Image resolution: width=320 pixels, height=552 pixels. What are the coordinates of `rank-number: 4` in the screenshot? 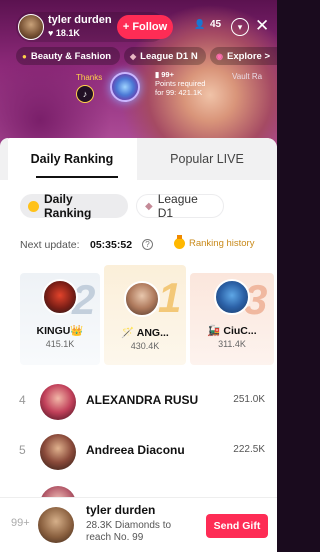 It's located at (22, 400).